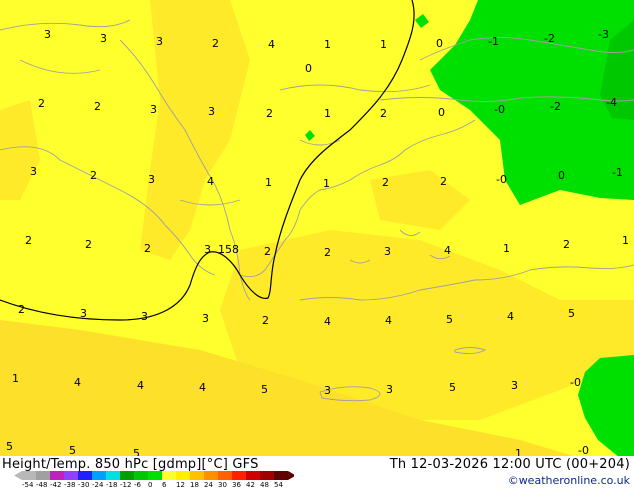 The height and width of the screenshot is (490, 634). What do you see at coordinates (611, 102) in the screenshot?
I see `temperature-value: -4` at bounding box center [611, 102].